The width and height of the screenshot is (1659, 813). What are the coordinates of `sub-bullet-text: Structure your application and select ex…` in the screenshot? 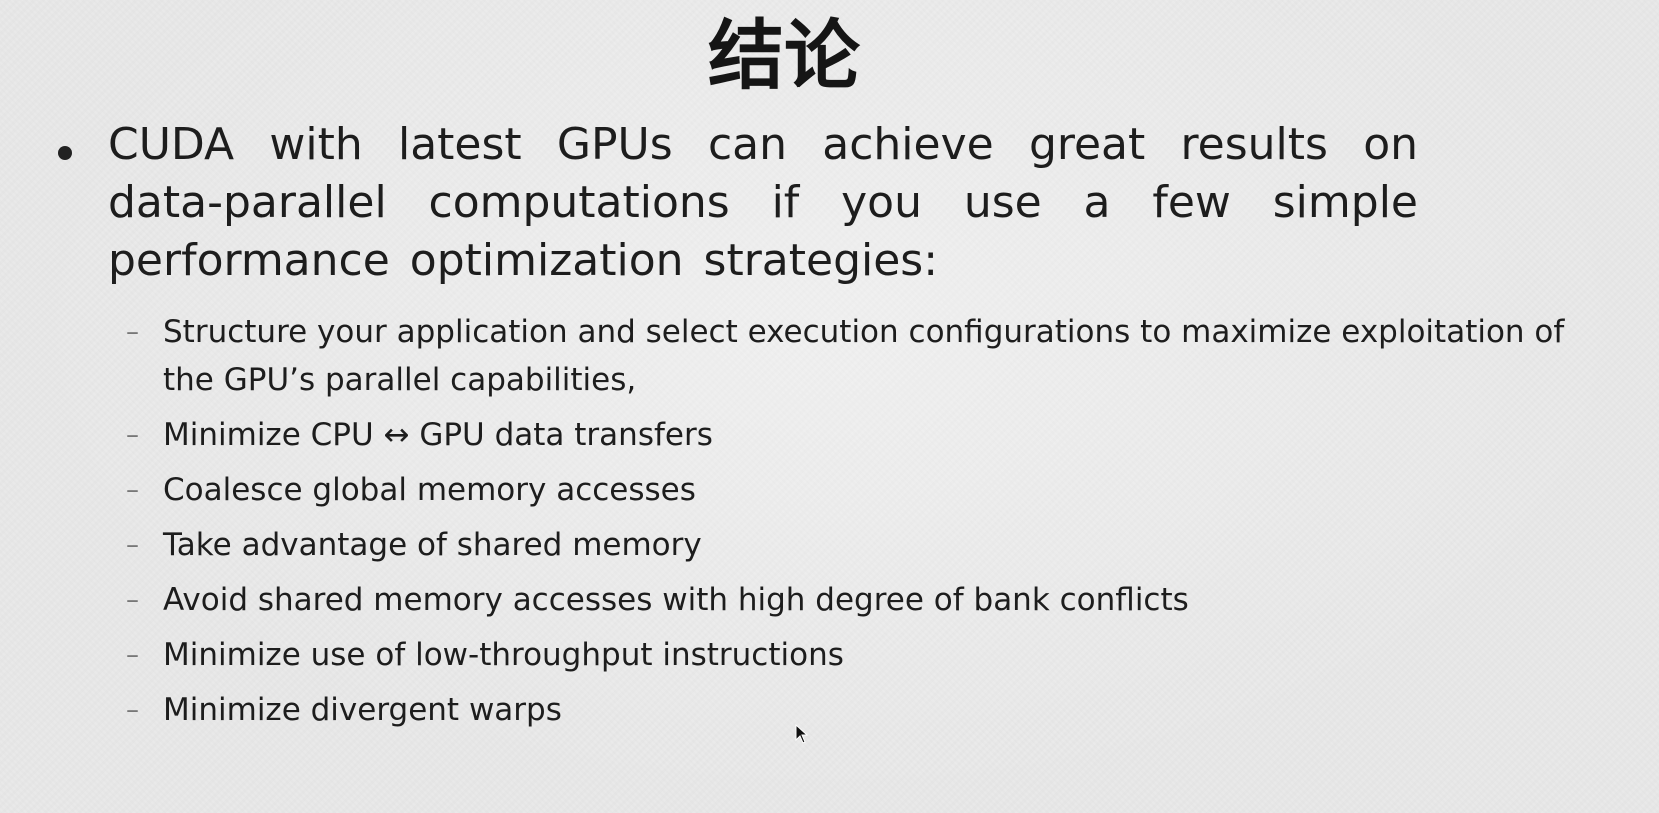 It's located at (864, 356).